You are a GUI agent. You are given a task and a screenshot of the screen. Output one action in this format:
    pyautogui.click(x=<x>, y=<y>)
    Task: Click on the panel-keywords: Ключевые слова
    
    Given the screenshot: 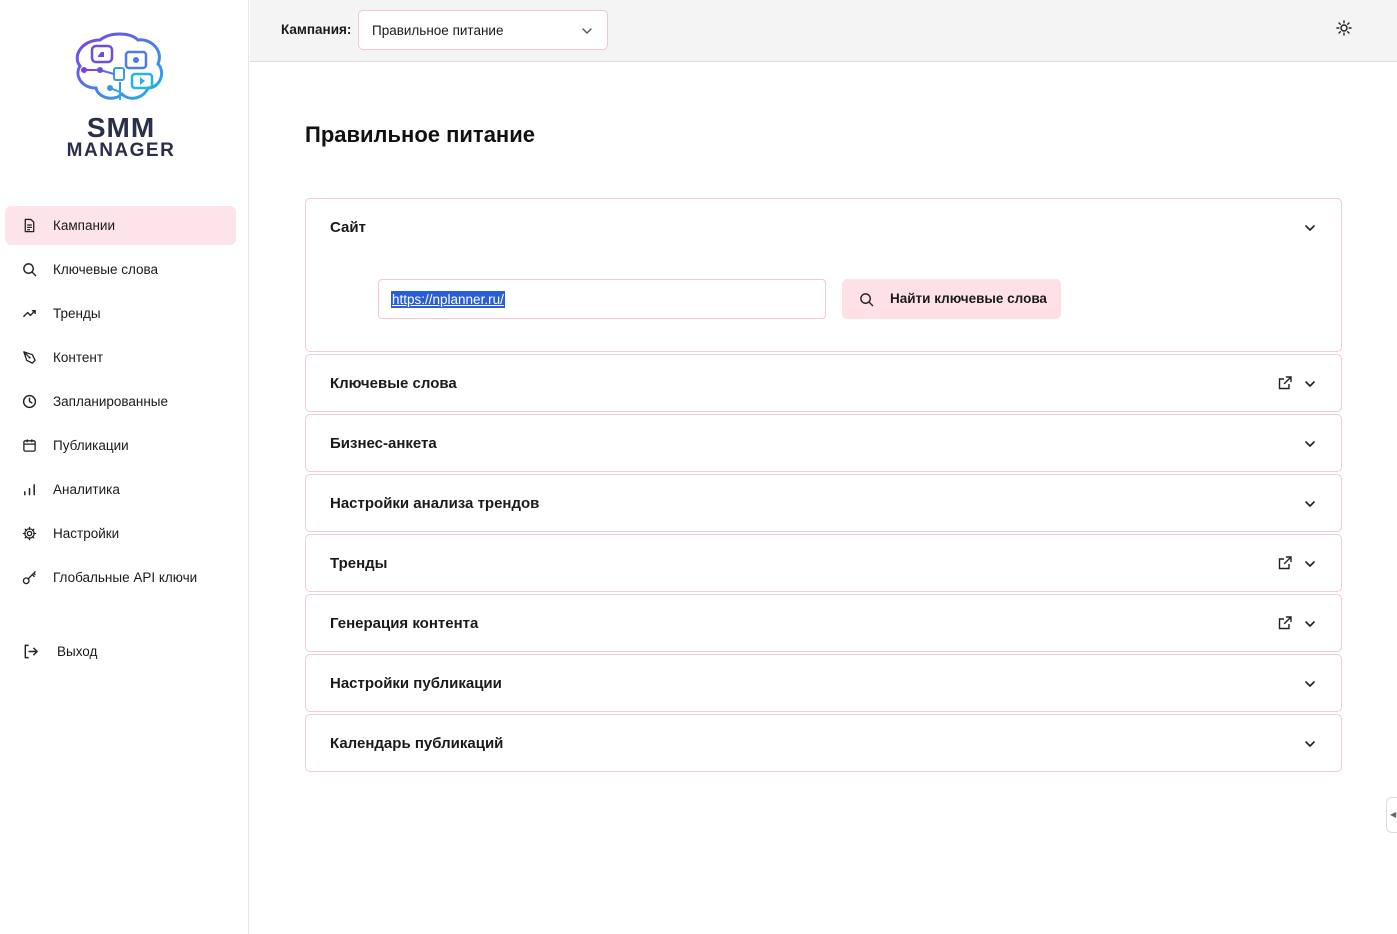 What is the action you would take?
    pyautogui.click(x=823, y=383)
    